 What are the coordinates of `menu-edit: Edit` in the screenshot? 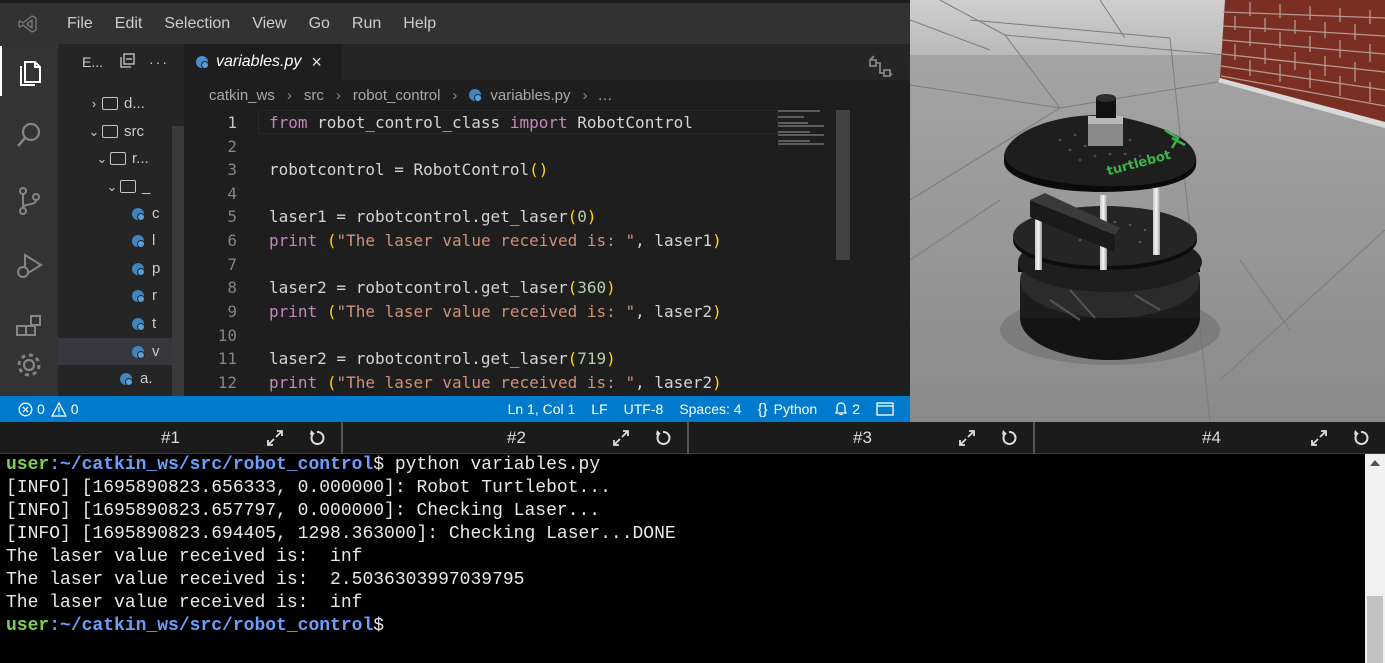 It's located at (129, 24).